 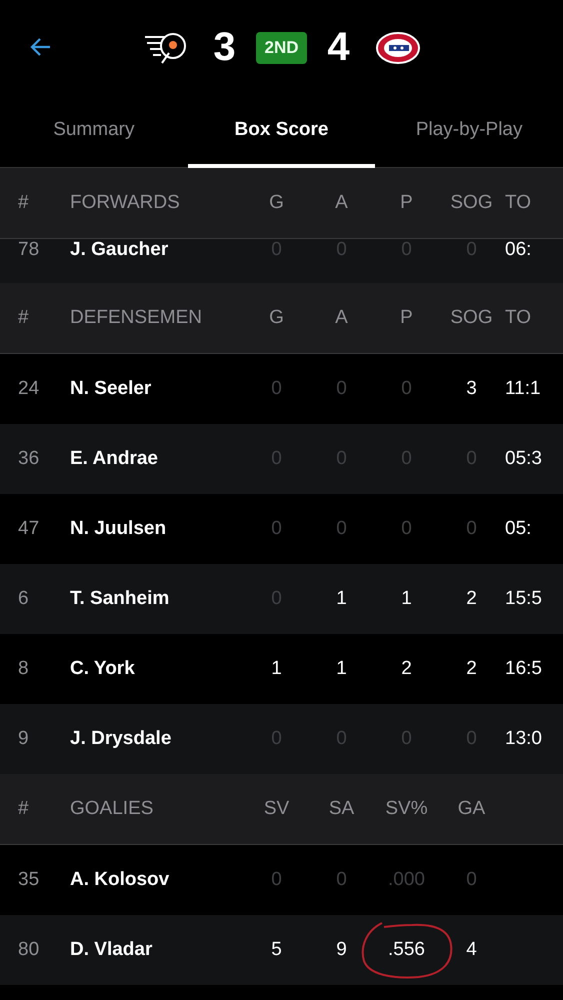 I want to click on column-header: GA, so click(x=472, y=808).